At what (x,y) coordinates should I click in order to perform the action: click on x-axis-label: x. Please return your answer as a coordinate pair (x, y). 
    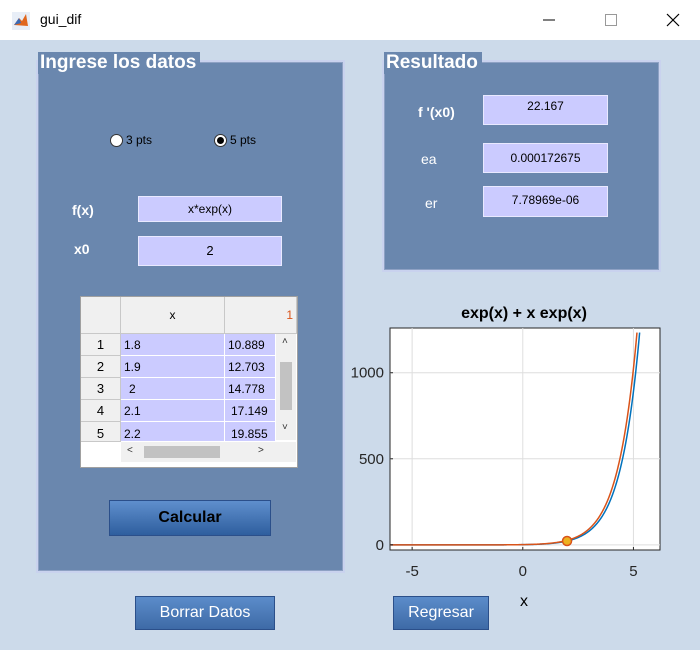
    Looking at the image, I should click on (524, 601).